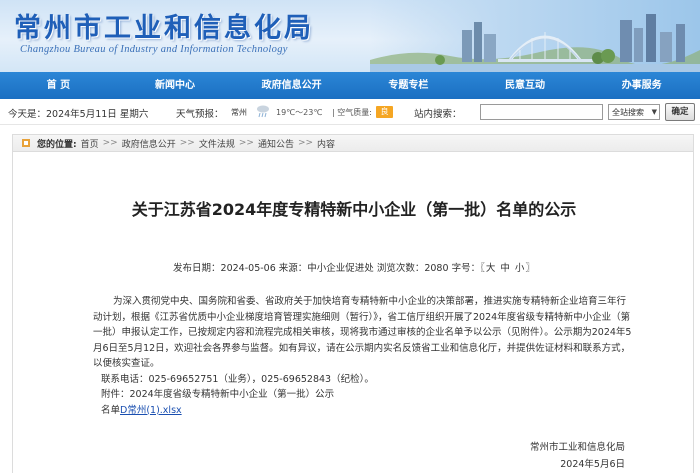 The image size is (700, 473). What do you see at coordinates (276, 143) in the screenshot?
I see `breadcrumb-notices: 通知公告` at bounding box center [276, 143].